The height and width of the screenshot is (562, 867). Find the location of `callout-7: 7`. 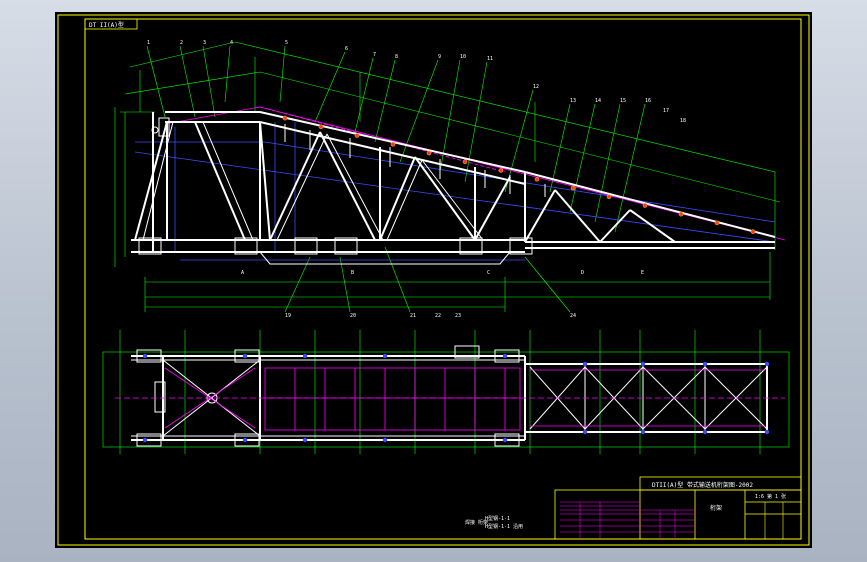

callout-7: 7 is located at coordinates (374, 55).